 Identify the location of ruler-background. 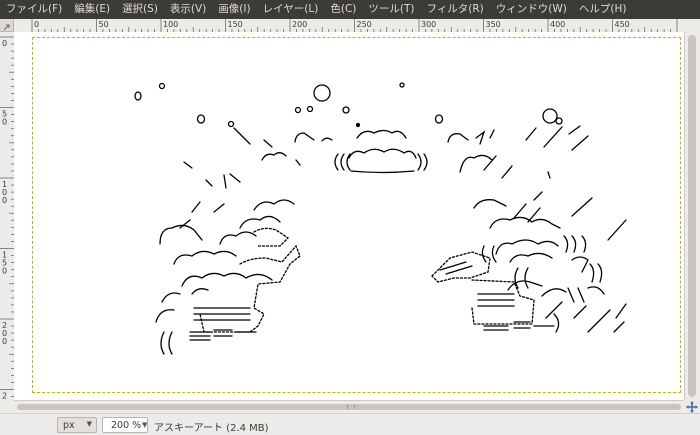
(349, 25).